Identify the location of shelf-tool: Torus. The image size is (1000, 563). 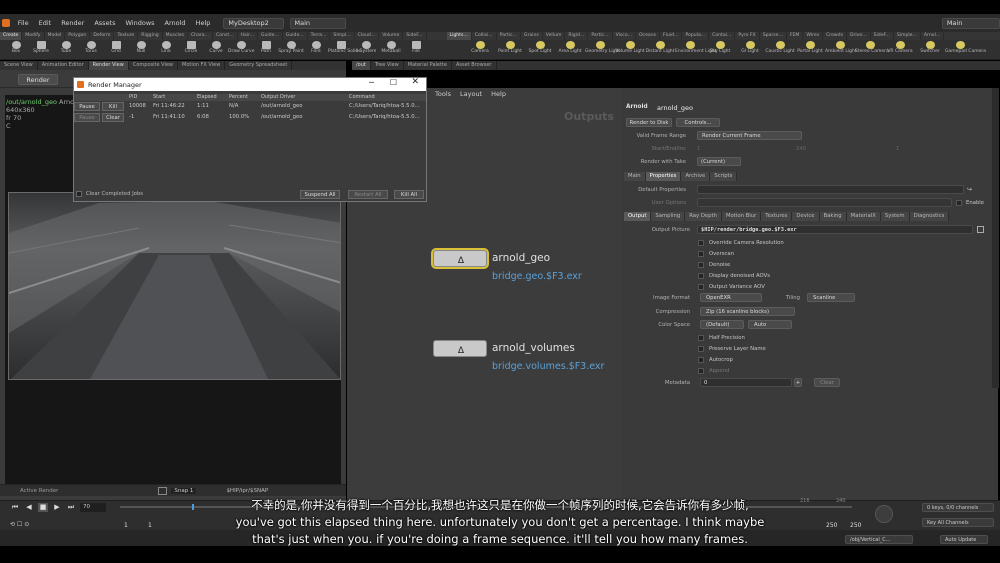
(91, 50).